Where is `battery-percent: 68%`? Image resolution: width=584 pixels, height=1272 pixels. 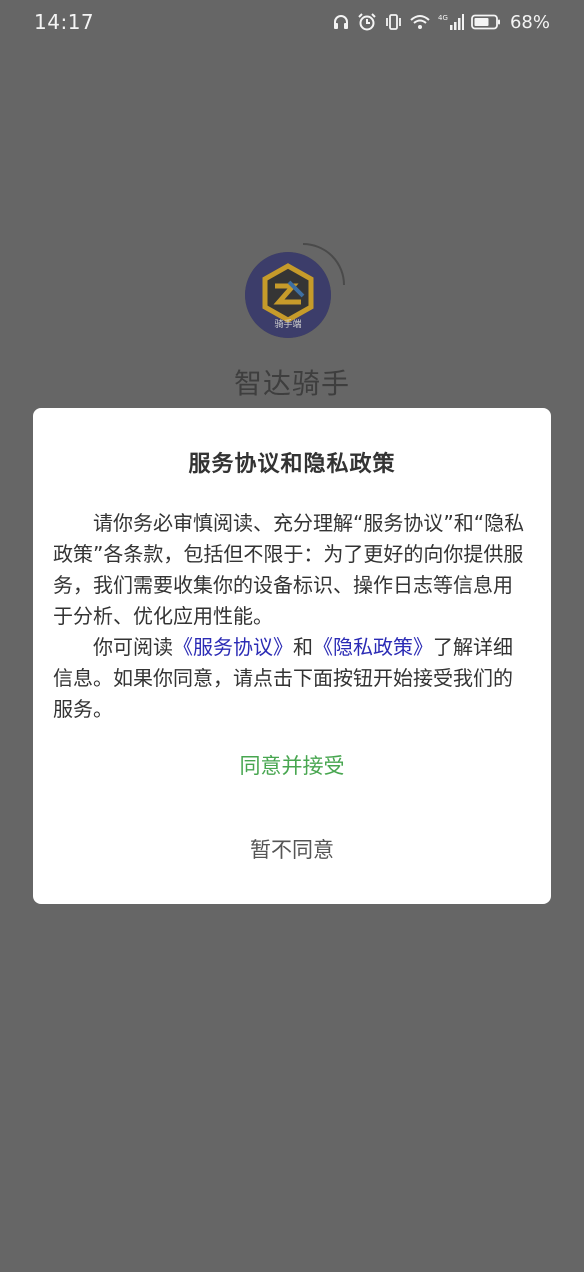 battery-percent: 68% is located at coordinates (529, 22).